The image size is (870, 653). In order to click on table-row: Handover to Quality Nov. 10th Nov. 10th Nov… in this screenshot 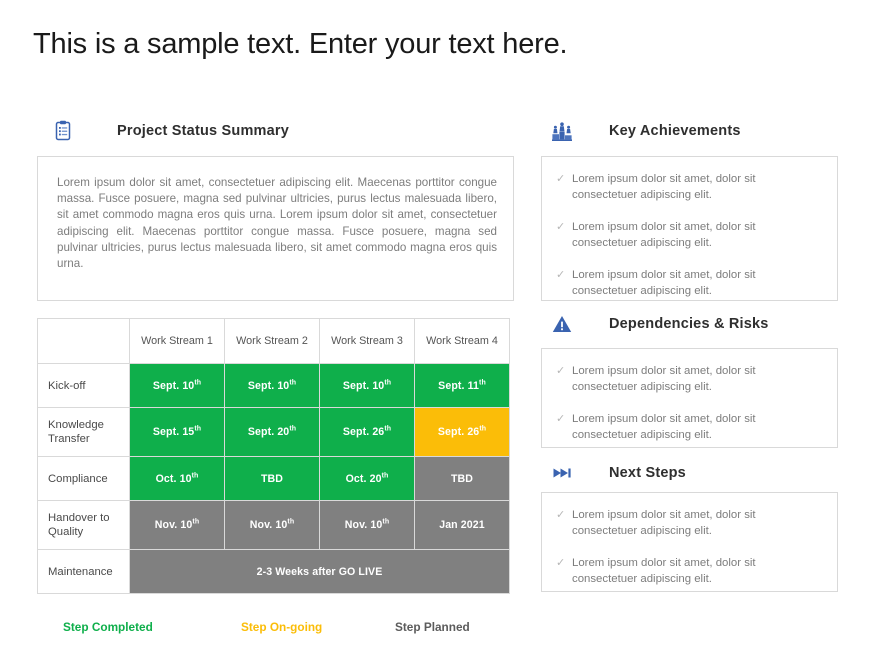, I will do `click(273, 525)`.